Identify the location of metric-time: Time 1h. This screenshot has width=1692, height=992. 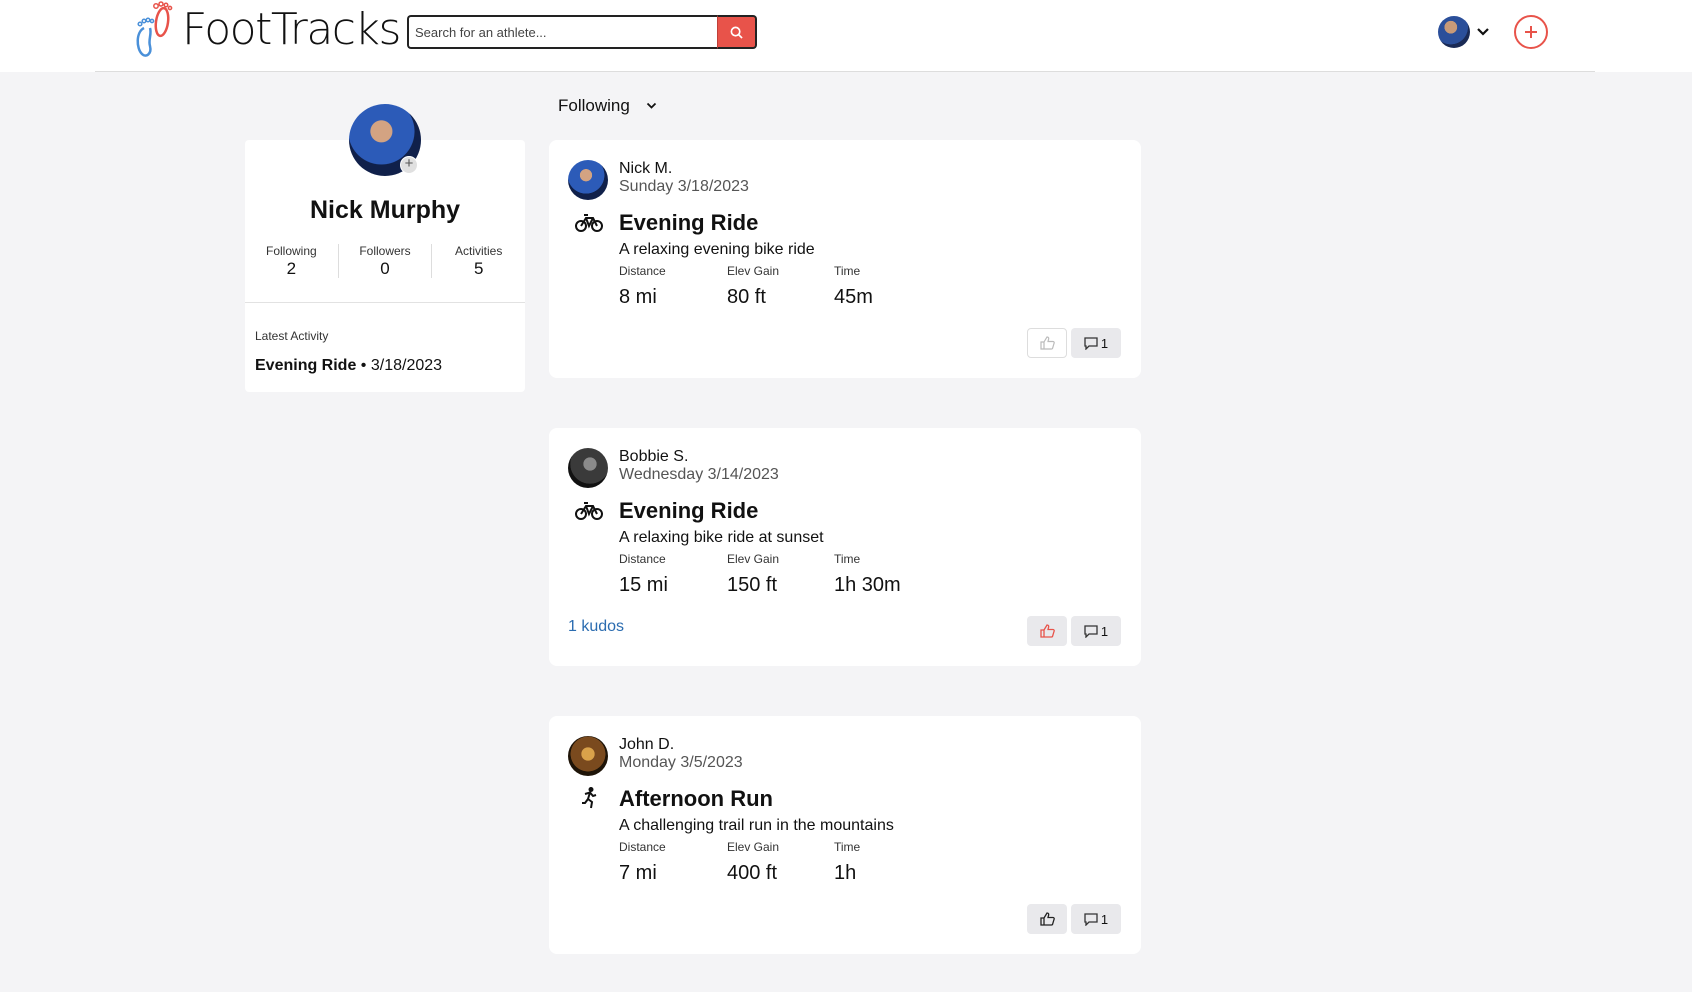
(847, 862).